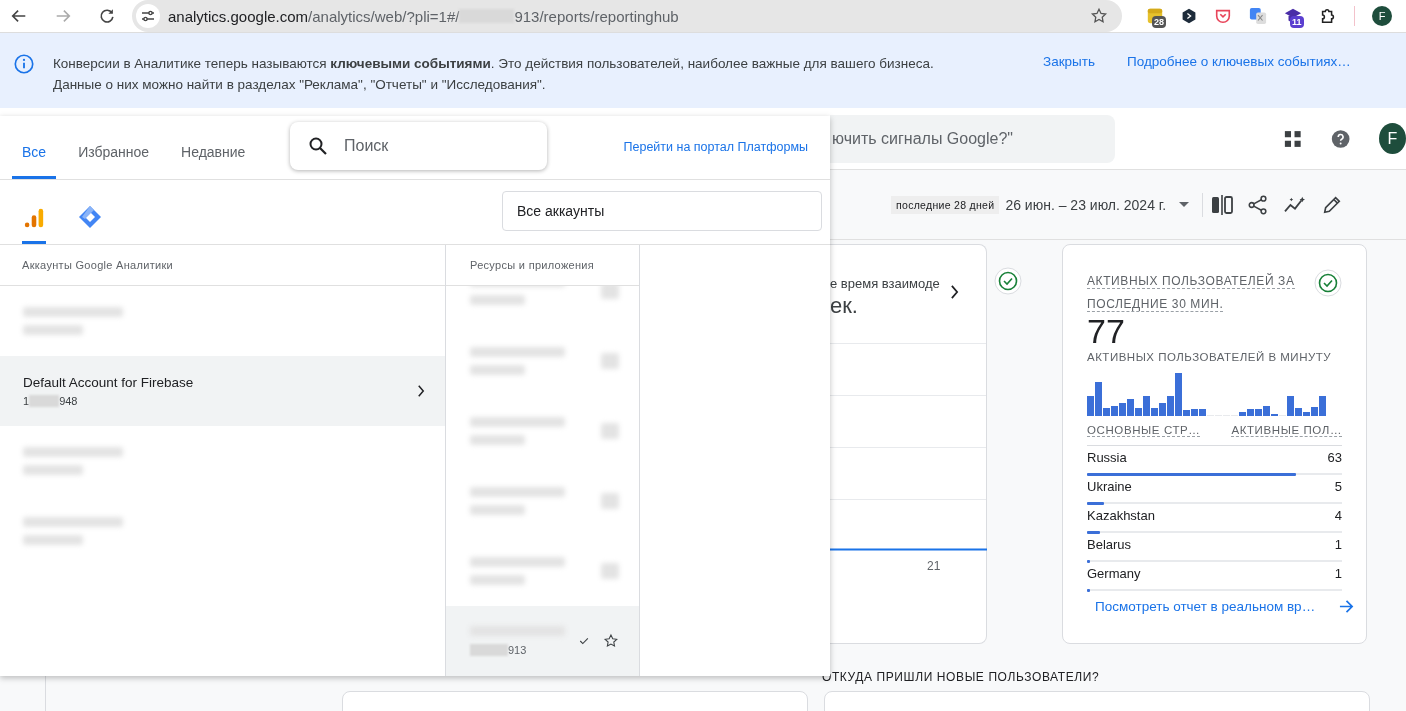  I want to click on country-name: Belarus, so click(1109, 544).